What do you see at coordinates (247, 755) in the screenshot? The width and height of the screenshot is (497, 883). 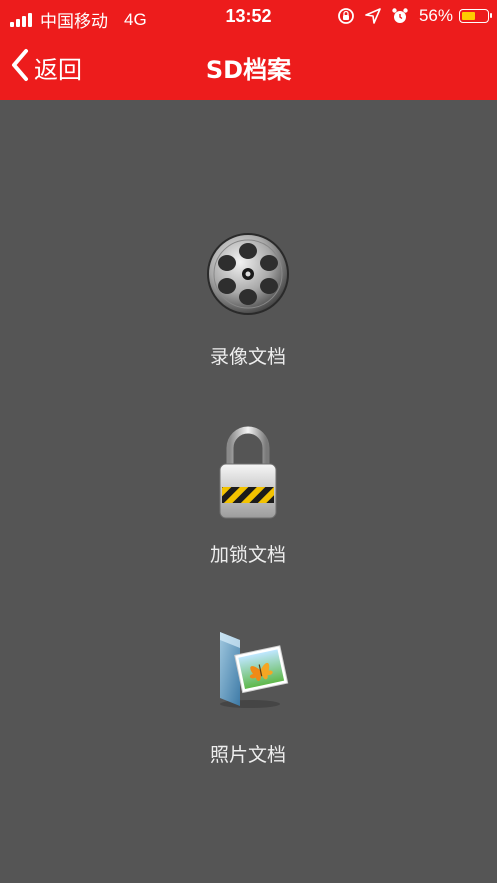 I see `menu-label: 照片文档` at bounding box center [247, 755].